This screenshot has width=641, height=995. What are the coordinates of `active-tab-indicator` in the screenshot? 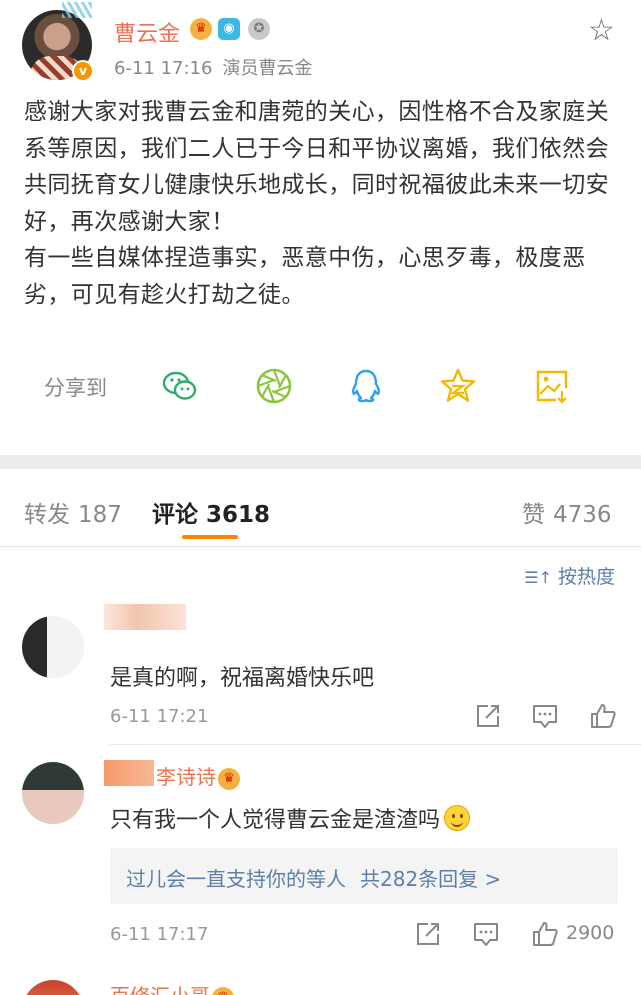 It's located at (210, 537).